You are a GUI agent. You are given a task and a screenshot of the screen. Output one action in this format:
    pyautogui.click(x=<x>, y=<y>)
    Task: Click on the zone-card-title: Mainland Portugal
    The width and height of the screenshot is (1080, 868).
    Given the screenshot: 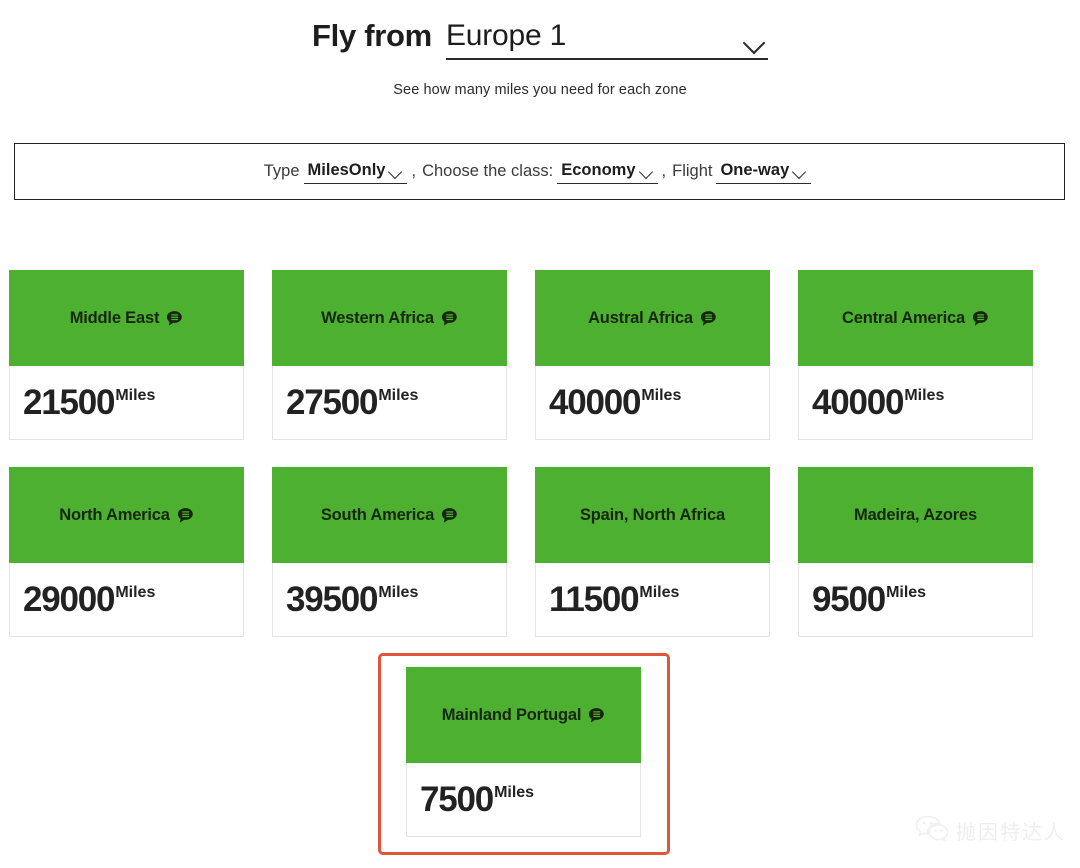 What is the action you would take?
    pyautogui.click(x=511, y=715)
    